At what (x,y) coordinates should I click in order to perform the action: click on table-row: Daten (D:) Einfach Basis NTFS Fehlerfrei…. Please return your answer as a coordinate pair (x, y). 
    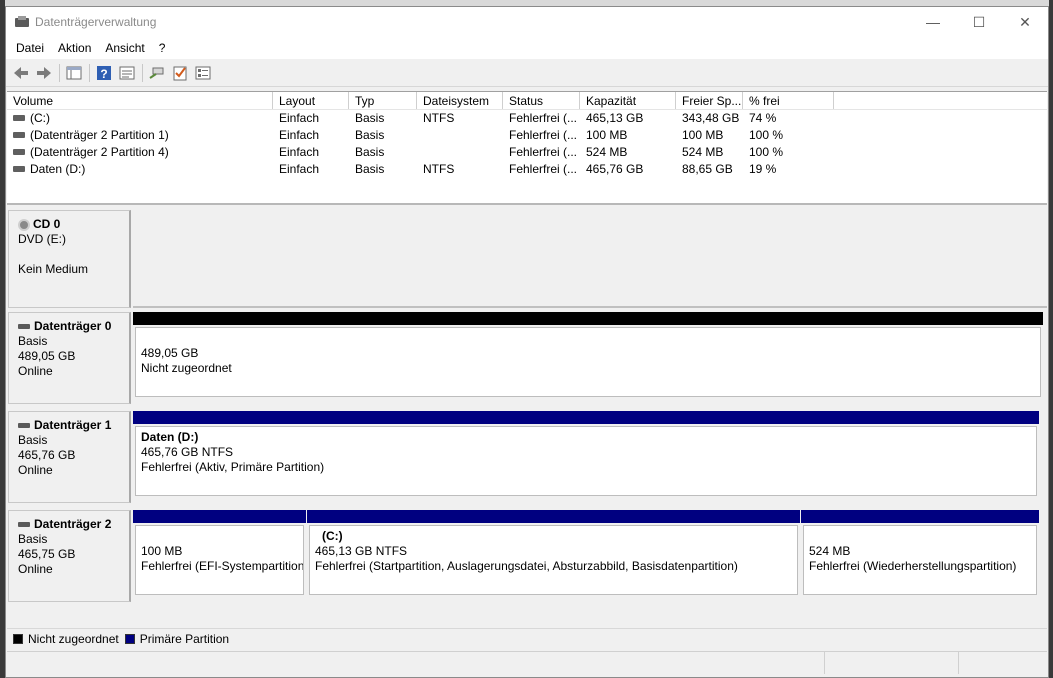
    Looking at the image, I should click on (527, 169).